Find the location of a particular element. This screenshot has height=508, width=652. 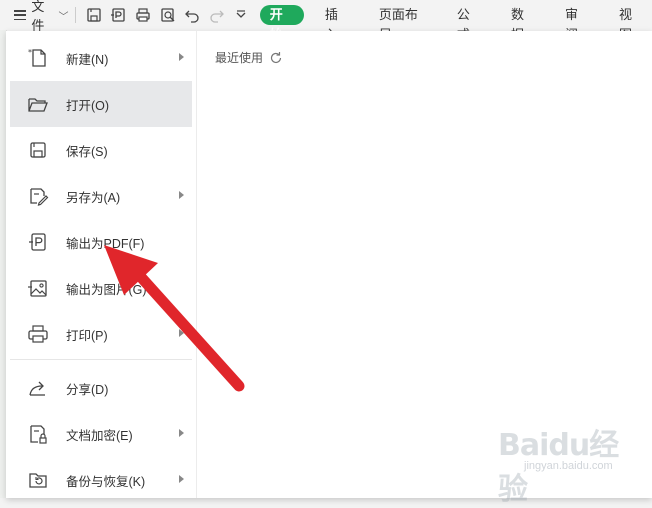

menu-item-save: 保存(S) is located at coordinates (101, 150).